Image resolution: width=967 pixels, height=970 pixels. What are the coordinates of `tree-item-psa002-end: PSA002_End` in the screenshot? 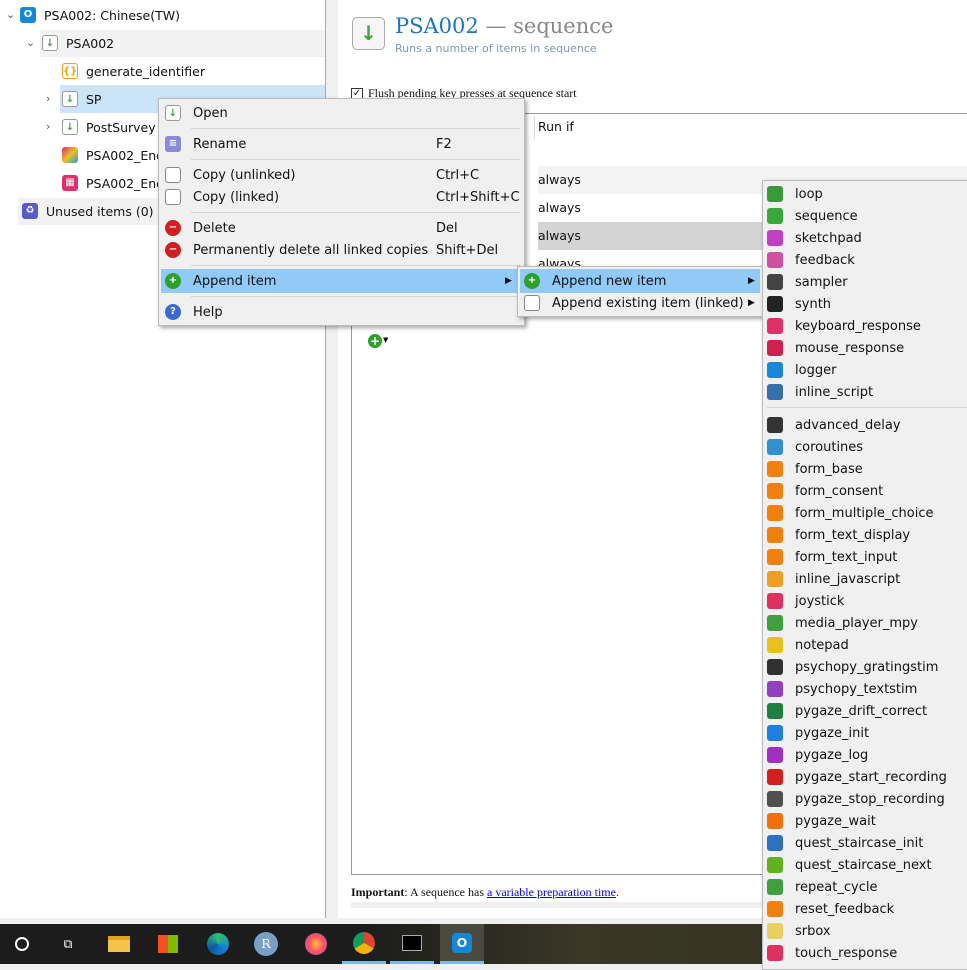 It's located at (113, 155).